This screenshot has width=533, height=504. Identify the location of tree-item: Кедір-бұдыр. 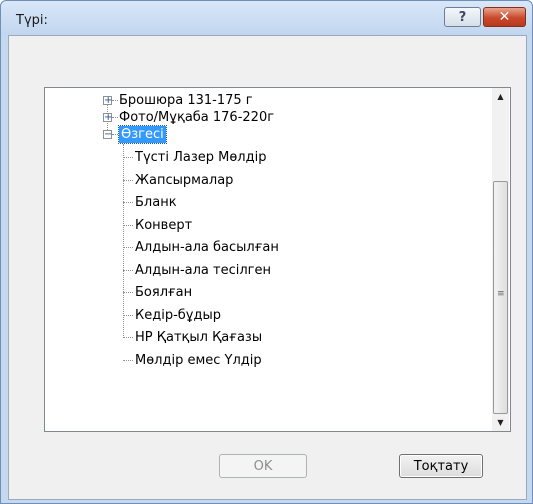
(178, 315).